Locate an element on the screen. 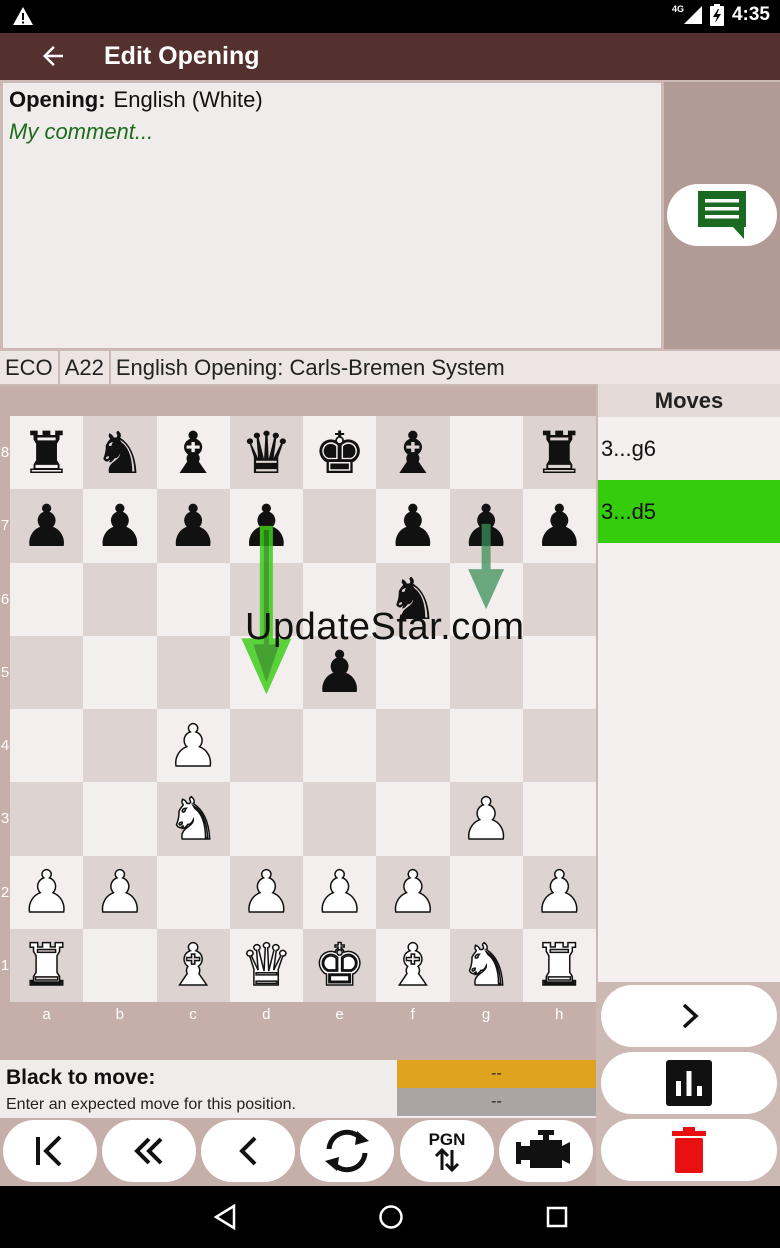 This screenshot has width=780, height=1248. square-e4 is located at coordinates (340, 746).